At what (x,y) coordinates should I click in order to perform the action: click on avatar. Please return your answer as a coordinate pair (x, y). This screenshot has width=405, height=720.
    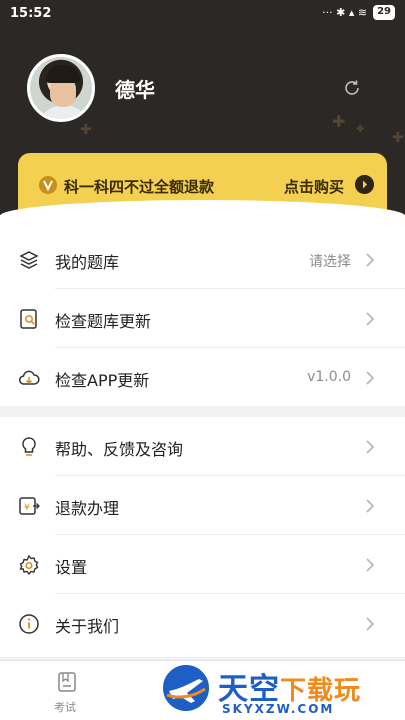
    Looking at the image, I should click on (61, 88).